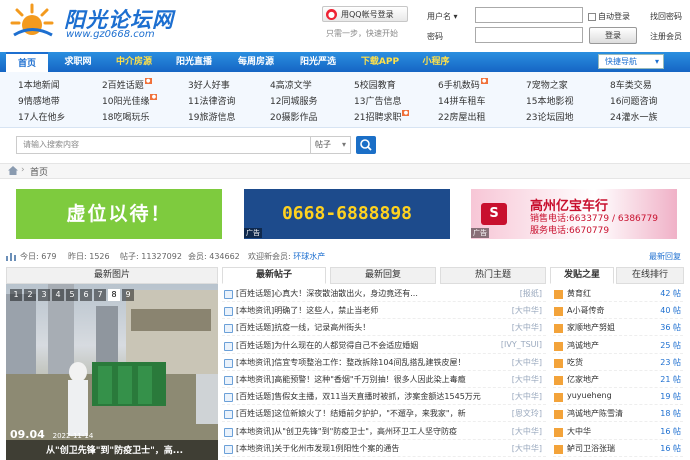 The image size is (690, 460). What do you see at coordinates (309, 256) in the screenshot?
I see `new-member-link: 环球水产` at bounding box center [309, 256].